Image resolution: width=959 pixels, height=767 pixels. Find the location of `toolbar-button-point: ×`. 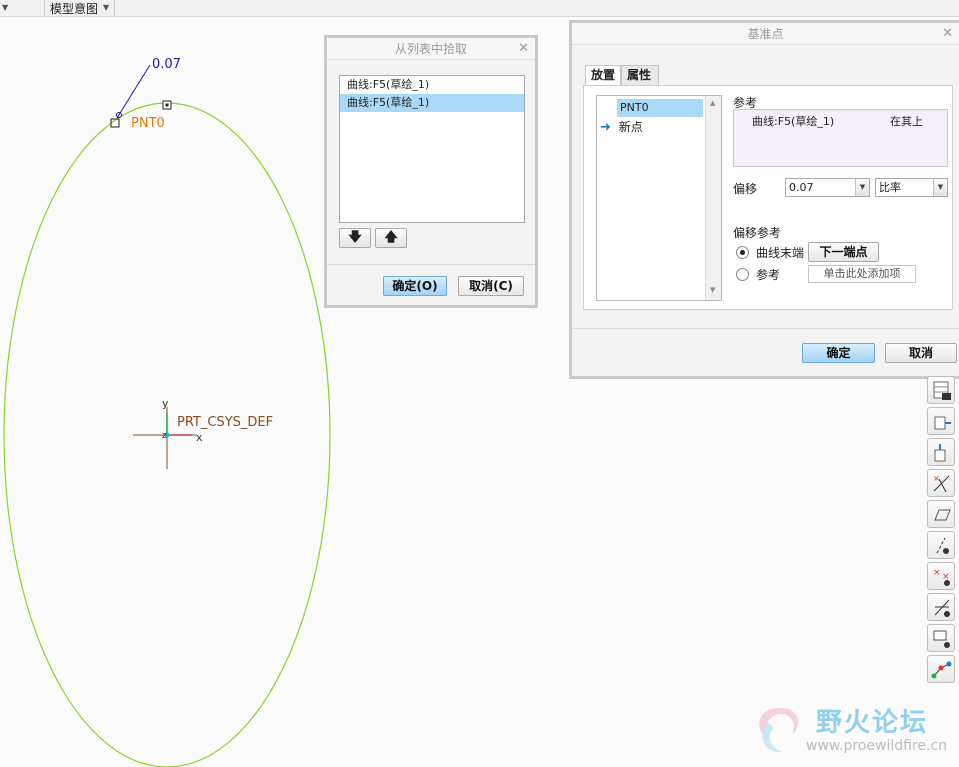

toolbar-button-point: × is located at coordinates (941, 483).